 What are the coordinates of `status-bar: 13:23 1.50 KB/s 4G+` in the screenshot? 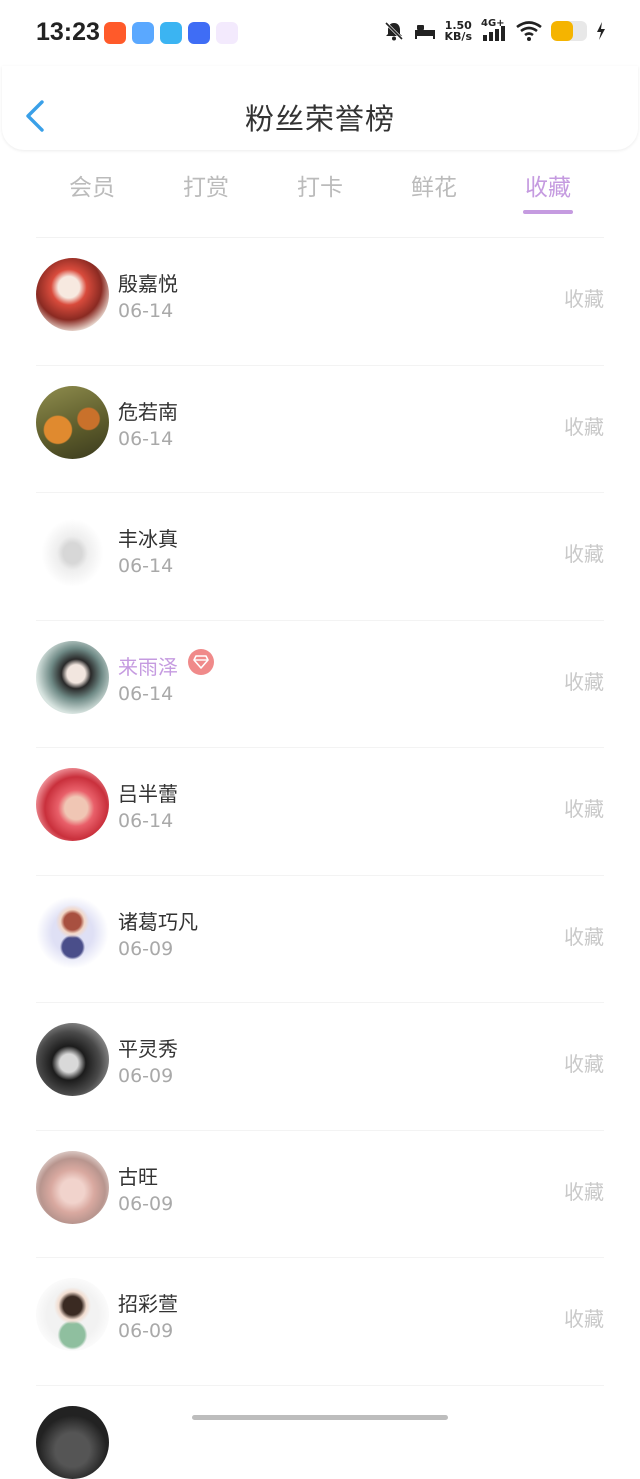 It's located at (320, 33).